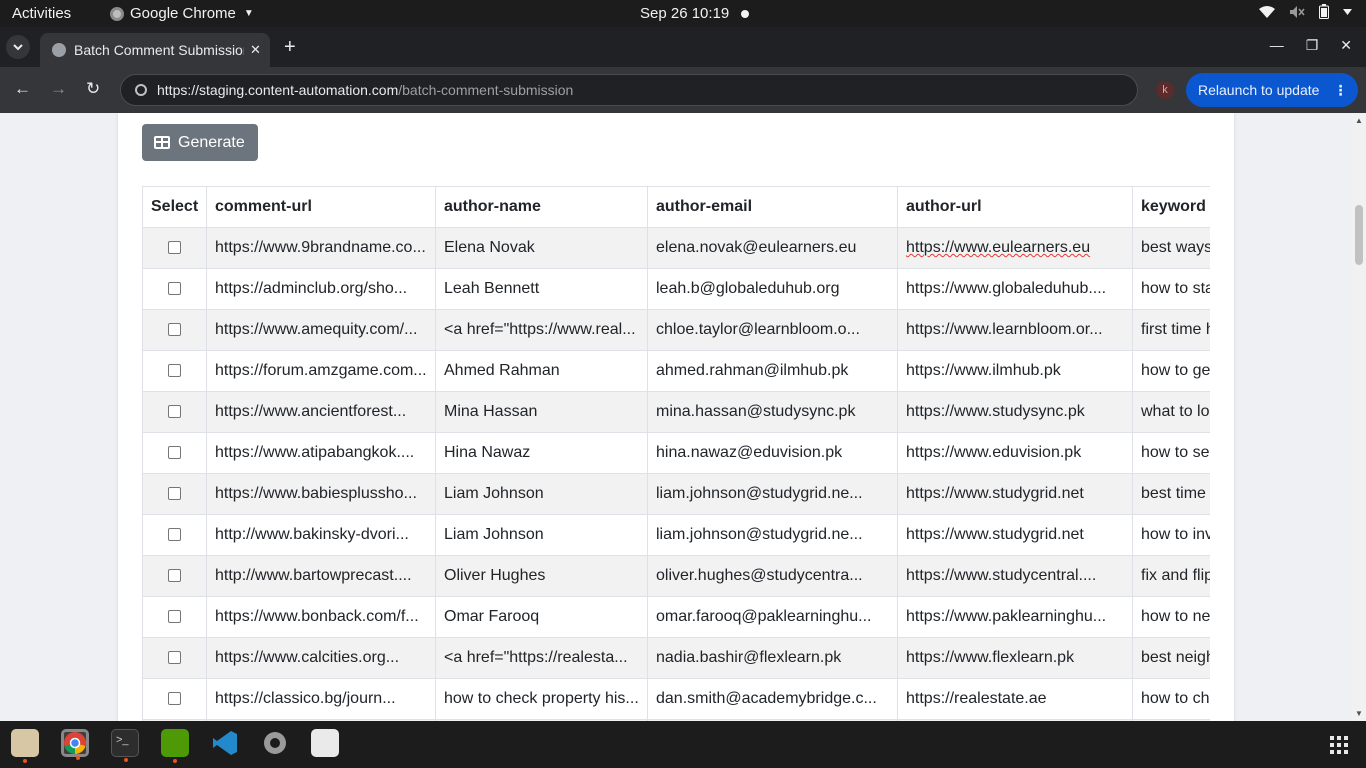 The height and width of the screenshot is (768, 1366). What do you see at coordinates (541, 371) in the screenshot?
I see `cell-author-name: Ahmed Rahman` at bounding box center [541, 371].